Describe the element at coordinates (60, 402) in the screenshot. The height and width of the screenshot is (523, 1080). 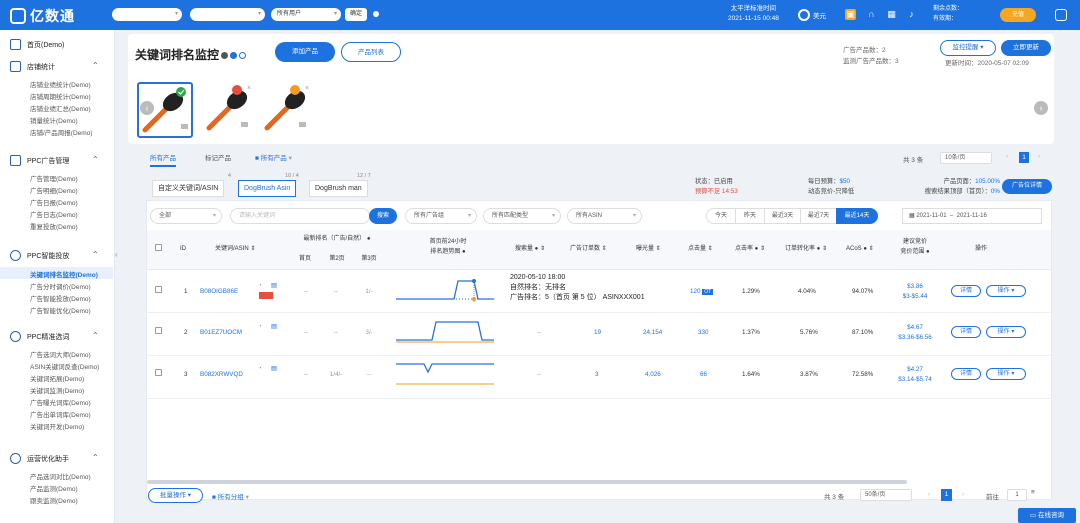
I see `sidebar-item: 广告曝光词库(Demo)` at that location.